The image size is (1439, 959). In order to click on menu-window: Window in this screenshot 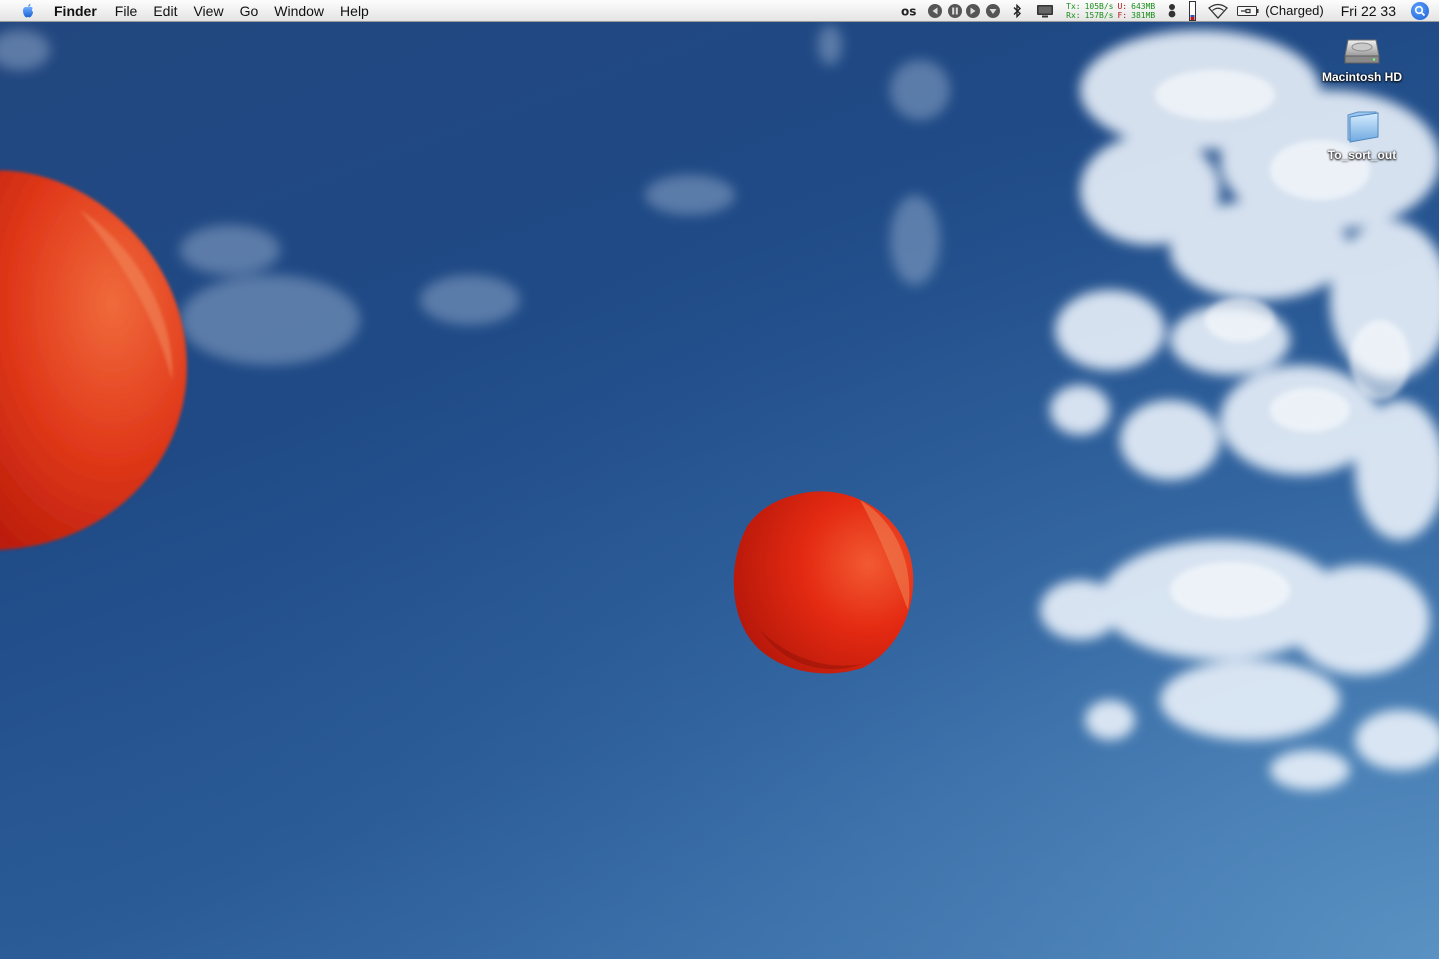, I will do `click(299, 11)`.